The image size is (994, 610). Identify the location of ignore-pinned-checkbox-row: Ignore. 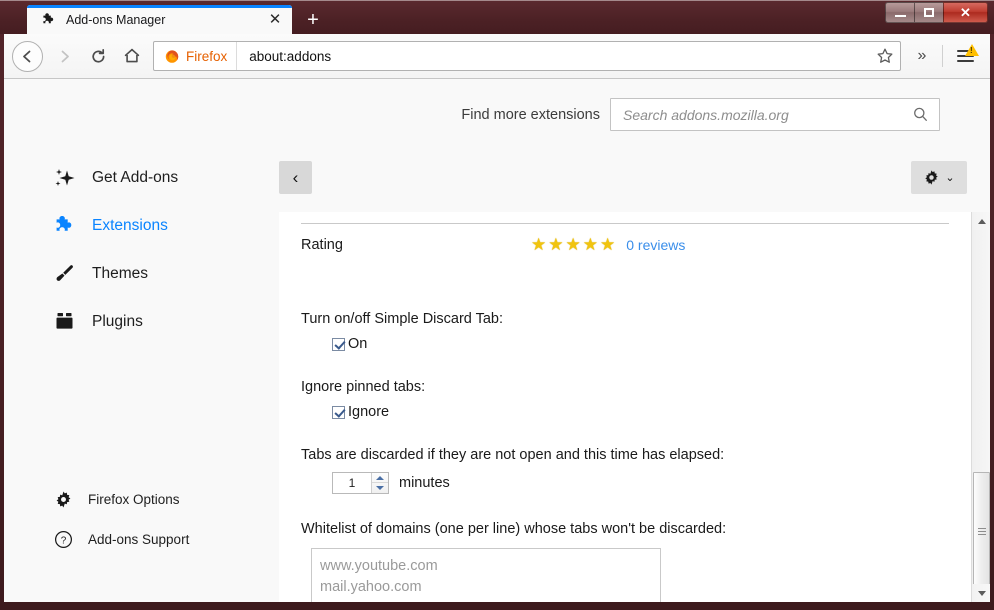
(640, 412).